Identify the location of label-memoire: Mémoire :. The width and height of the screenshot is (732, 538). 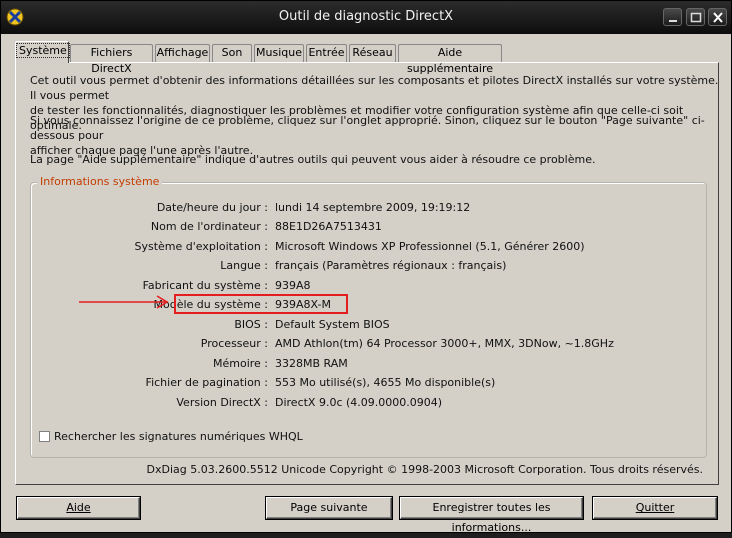
(240, 363).